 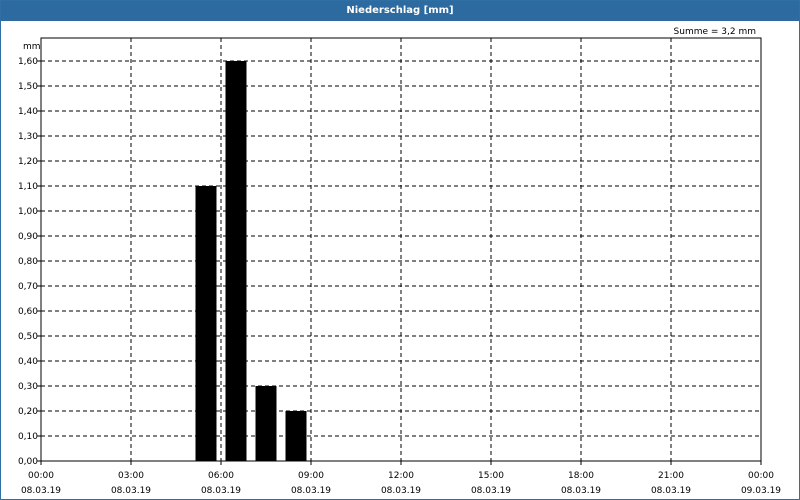 What do you see at coordinates (131, 476) in the screenshot?
I see `x-tick-time: 03:00` at bounding box center [131, 476].